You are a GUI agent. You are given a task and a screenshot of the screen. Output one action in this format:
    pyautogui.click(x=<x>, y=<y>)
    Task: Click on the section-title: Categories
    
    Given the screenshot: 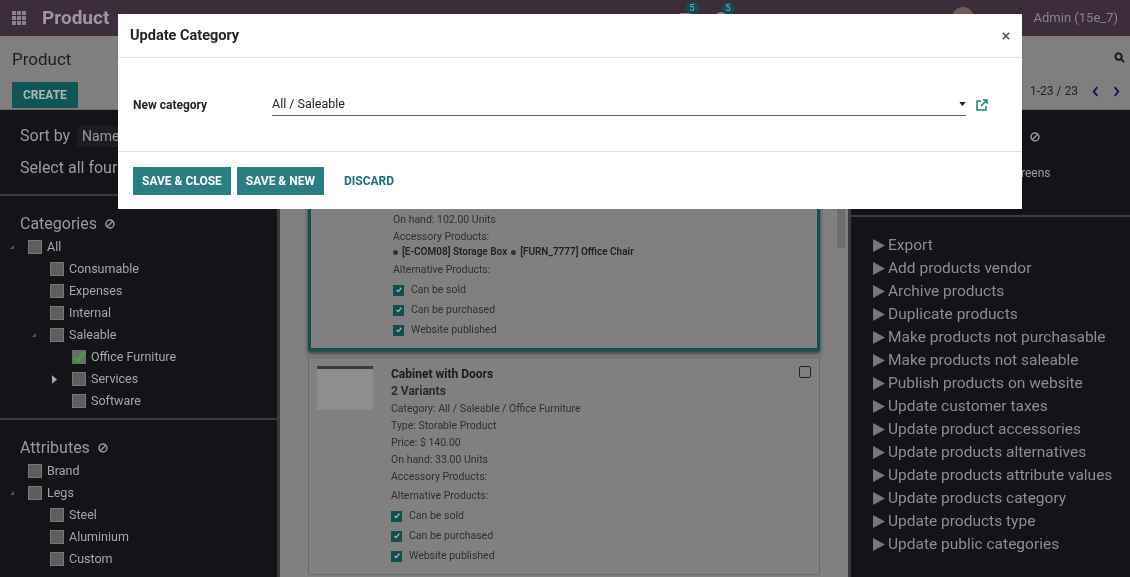 What is the action you would take?
    pyautogui.click(x=58, y=224)
    